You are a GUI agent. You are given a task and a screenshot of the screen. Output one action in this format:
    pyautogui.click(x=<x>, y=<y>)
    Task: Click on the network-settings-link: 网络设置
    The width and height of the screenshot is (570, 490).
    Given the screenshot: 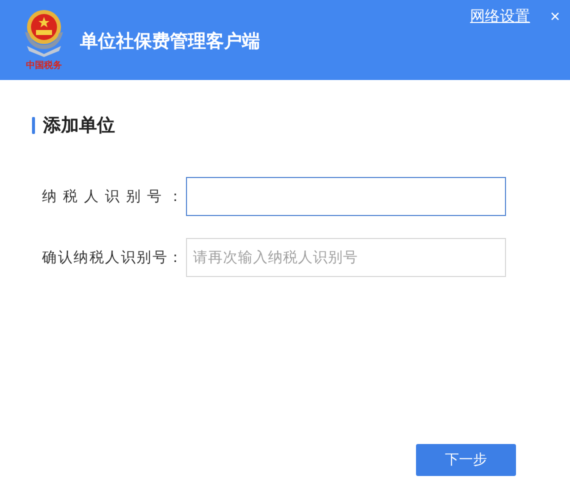 What is the action you would take?
    pyautogui.click(x=500, y=16)
    